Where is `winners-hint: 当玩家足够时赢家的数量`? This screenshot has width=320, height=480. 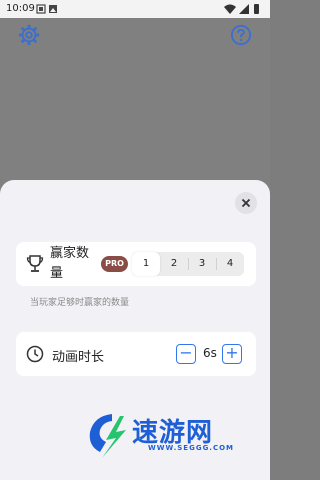 winners-hint: 当玩家足够时赢家的数量 is located at coordinates (80, 303).